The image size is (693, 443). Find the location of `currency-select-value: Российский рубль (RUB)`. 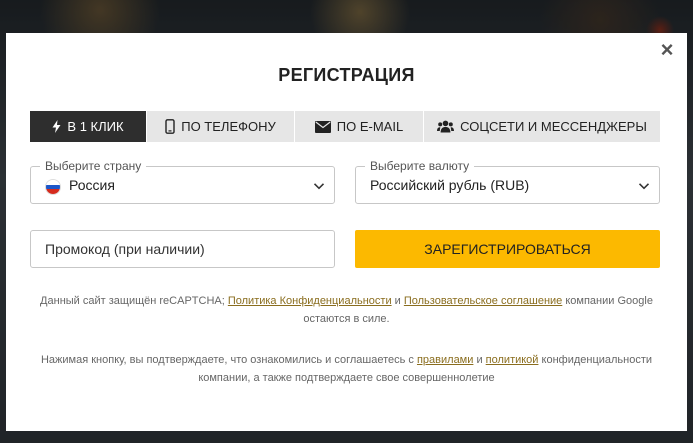

currency-select-value: Российский рубль (RUB) is located at coordinates (450, 185).